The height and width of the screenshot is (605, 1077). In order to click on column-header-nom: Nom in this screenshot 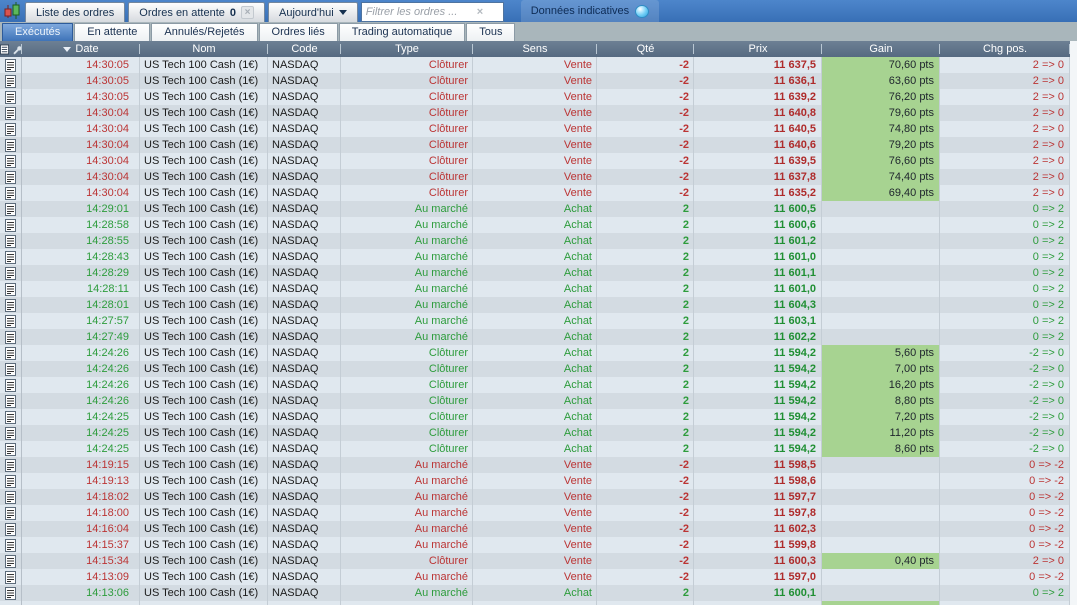, I will do `click(204, 49)`.